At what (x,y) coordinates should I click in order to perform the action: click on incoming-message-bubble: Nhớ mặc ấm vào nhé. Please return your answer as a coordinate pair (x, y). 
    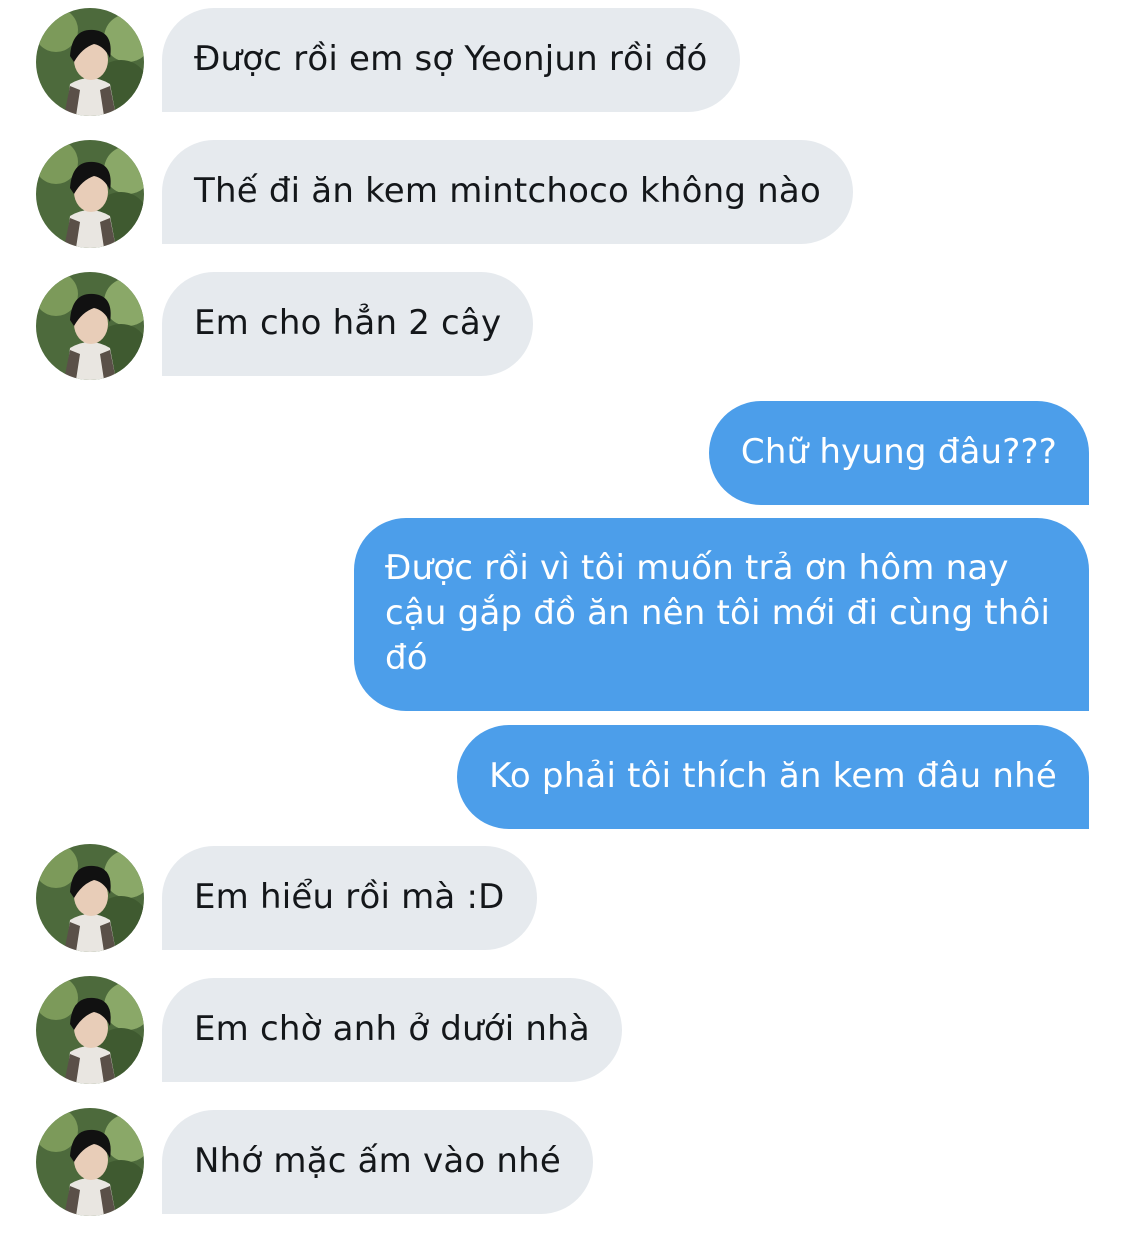
    Looking at the image, I should click on (377, 1162).